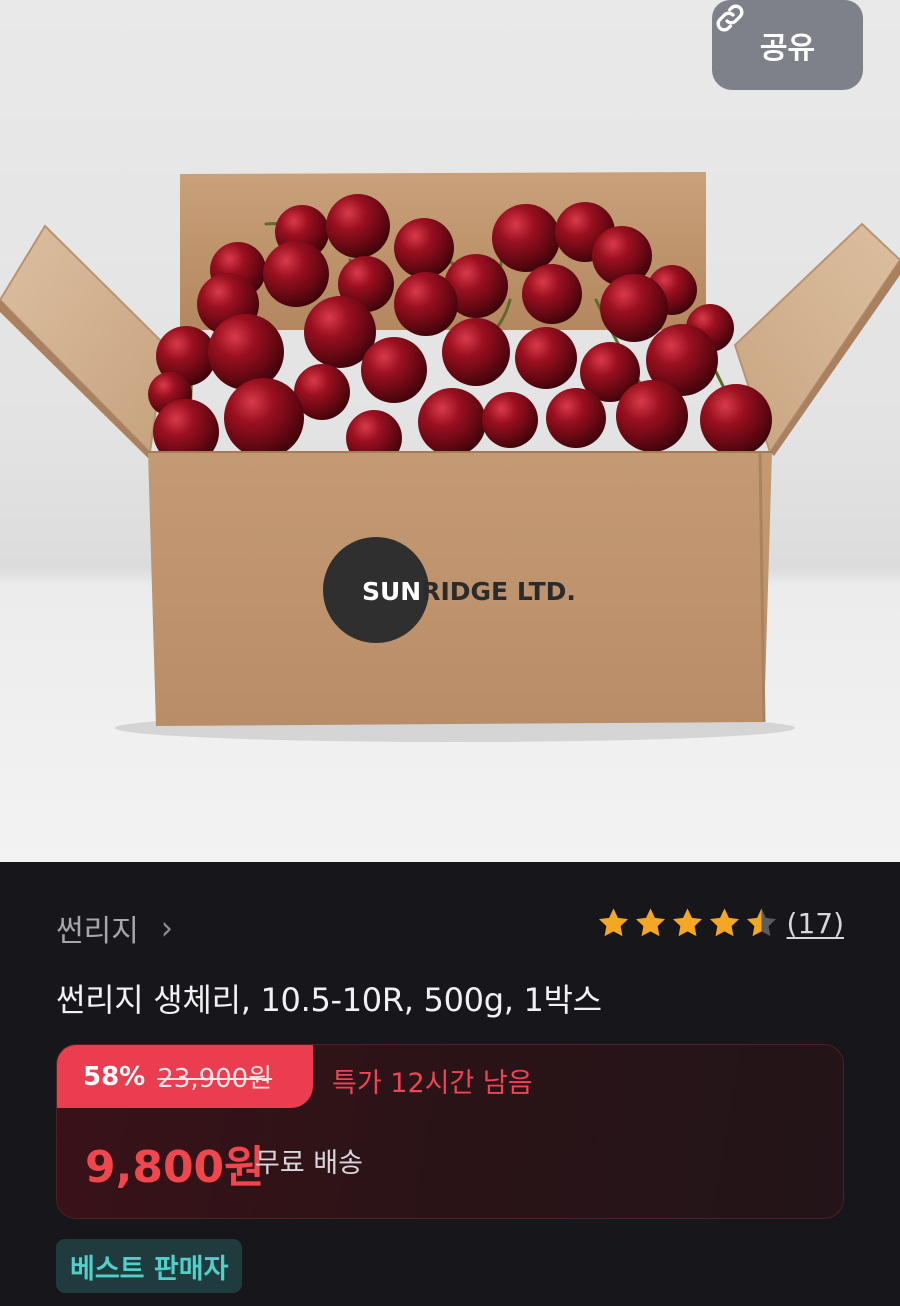 This screenshot has height=1306, width=900. I want to click on chevron-right-icon: ›, so click(166, 928).